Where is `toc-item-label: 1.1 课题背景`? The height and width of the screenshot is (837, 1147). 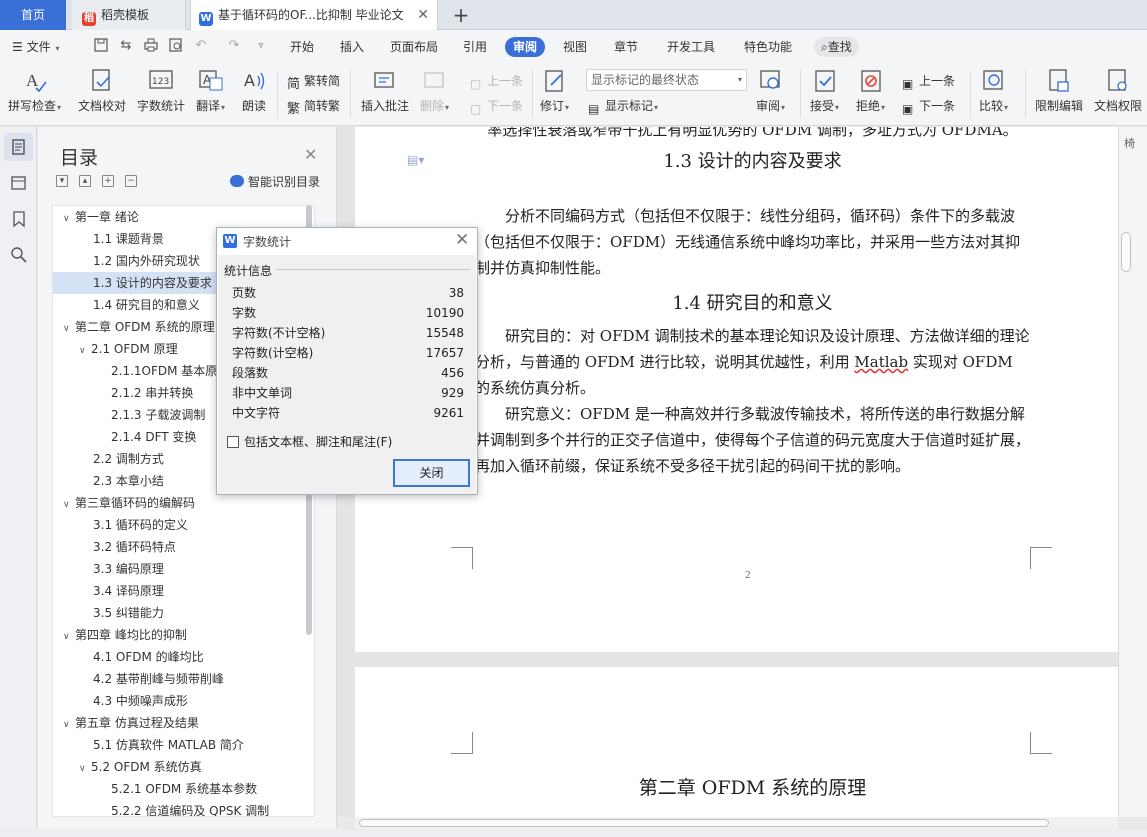
toc-item-label: 1.1 课题背景 is located at coordinates (128, 239).